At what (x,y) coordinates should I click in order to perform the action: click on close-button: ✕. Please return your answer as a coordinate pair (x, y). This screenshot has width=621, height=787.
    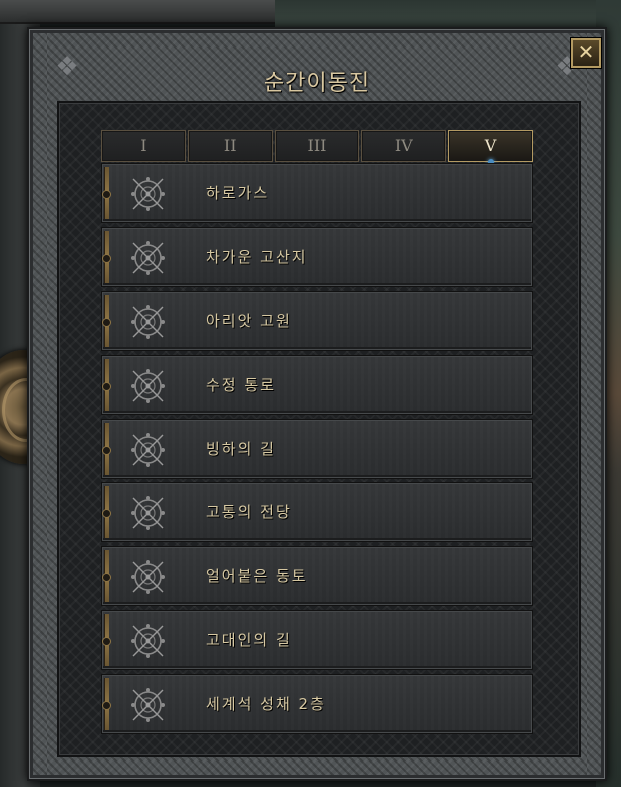
    Looking at the image, I should click on (586, 53).